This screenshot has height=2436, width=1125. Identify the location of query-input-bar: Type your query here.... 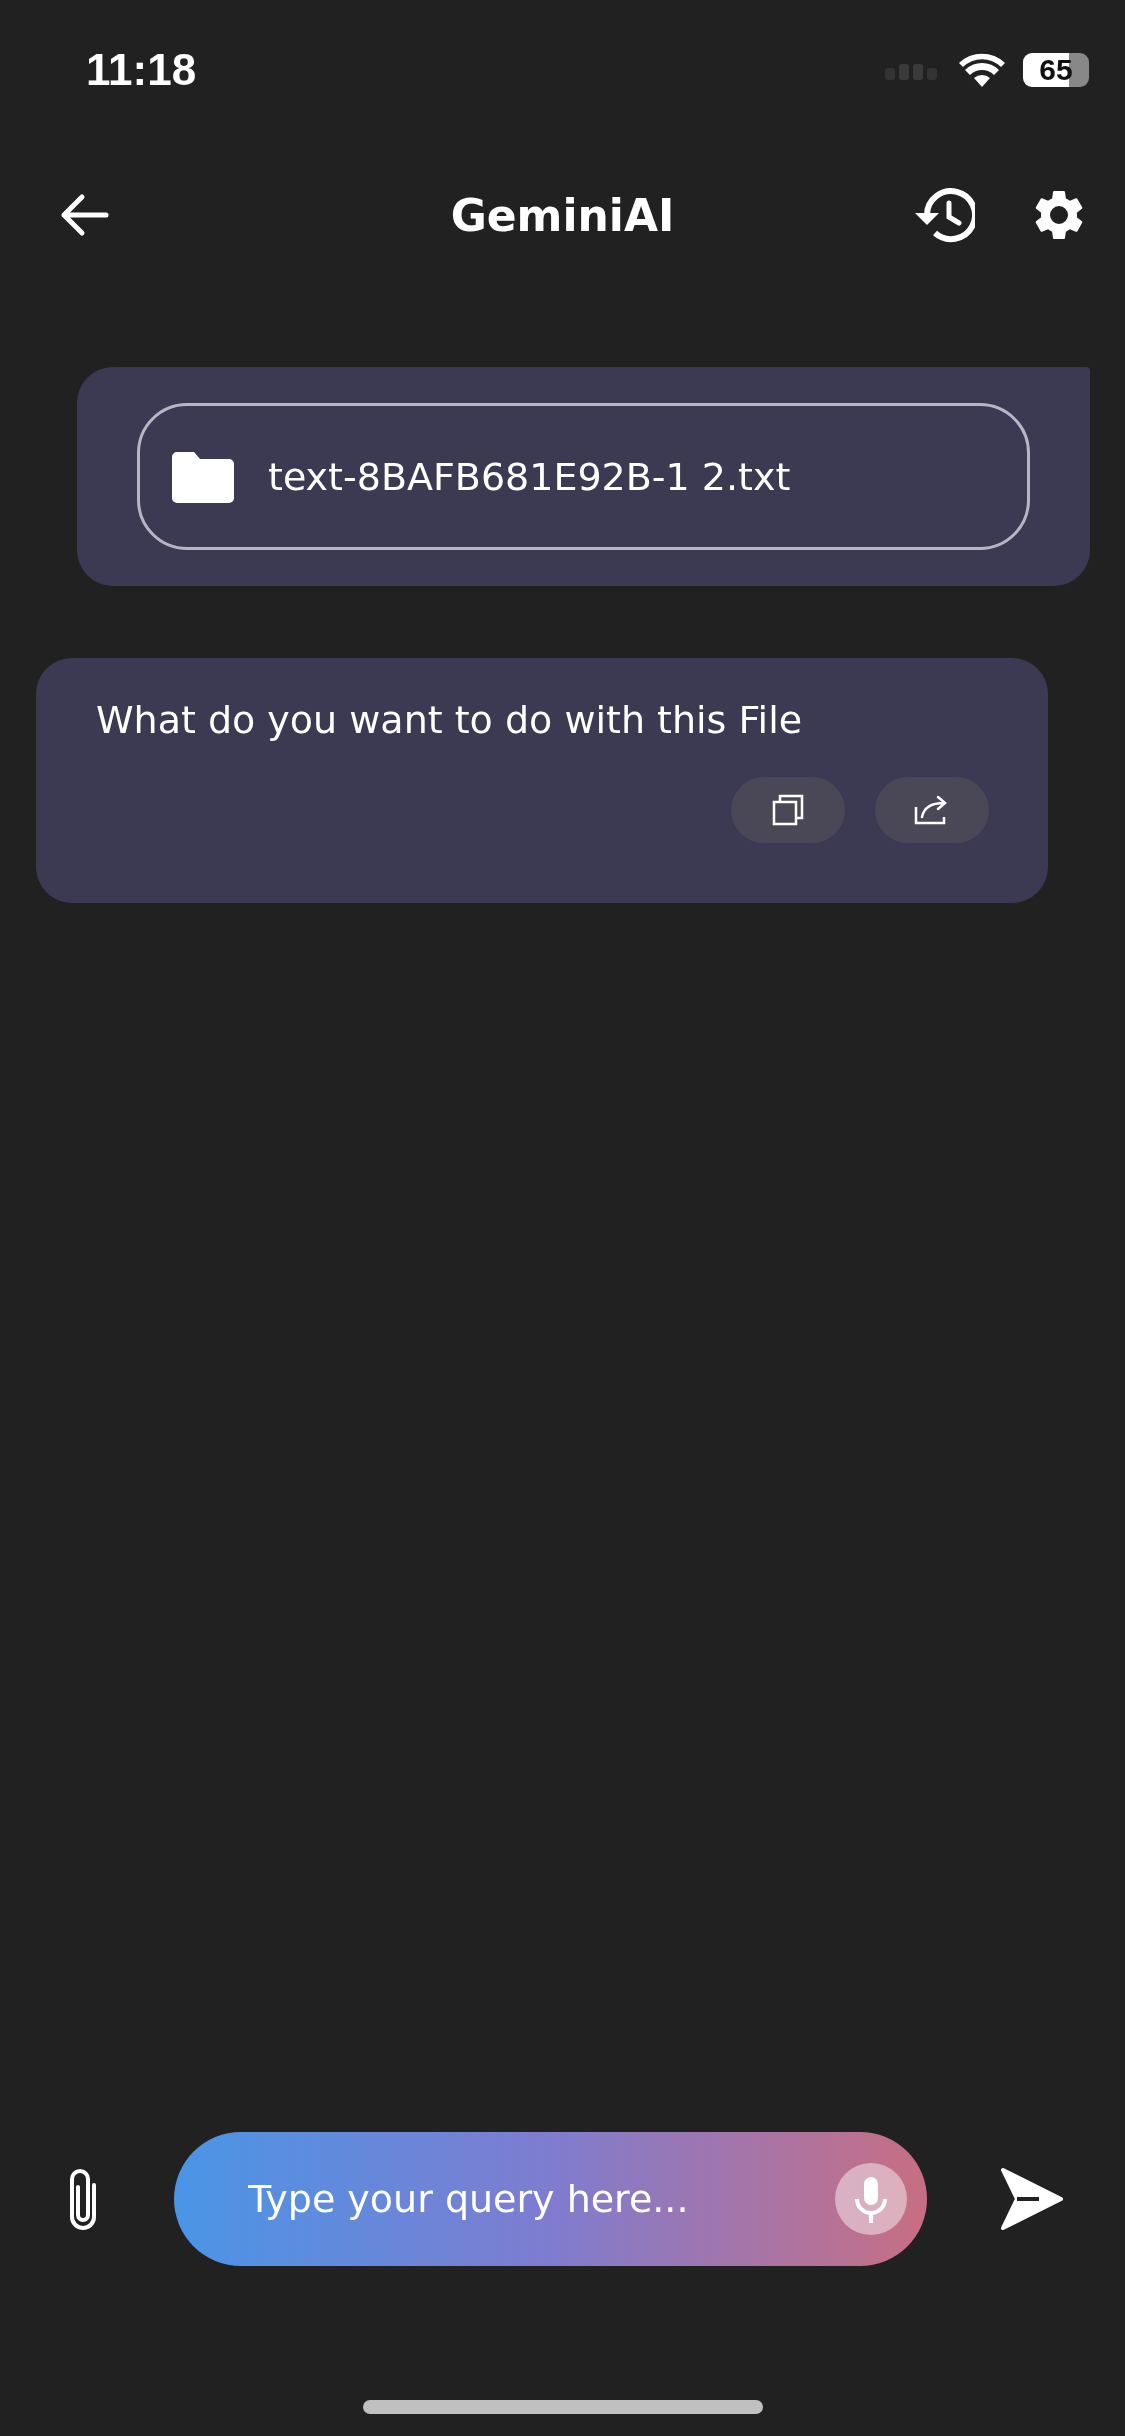
(550, 2199).